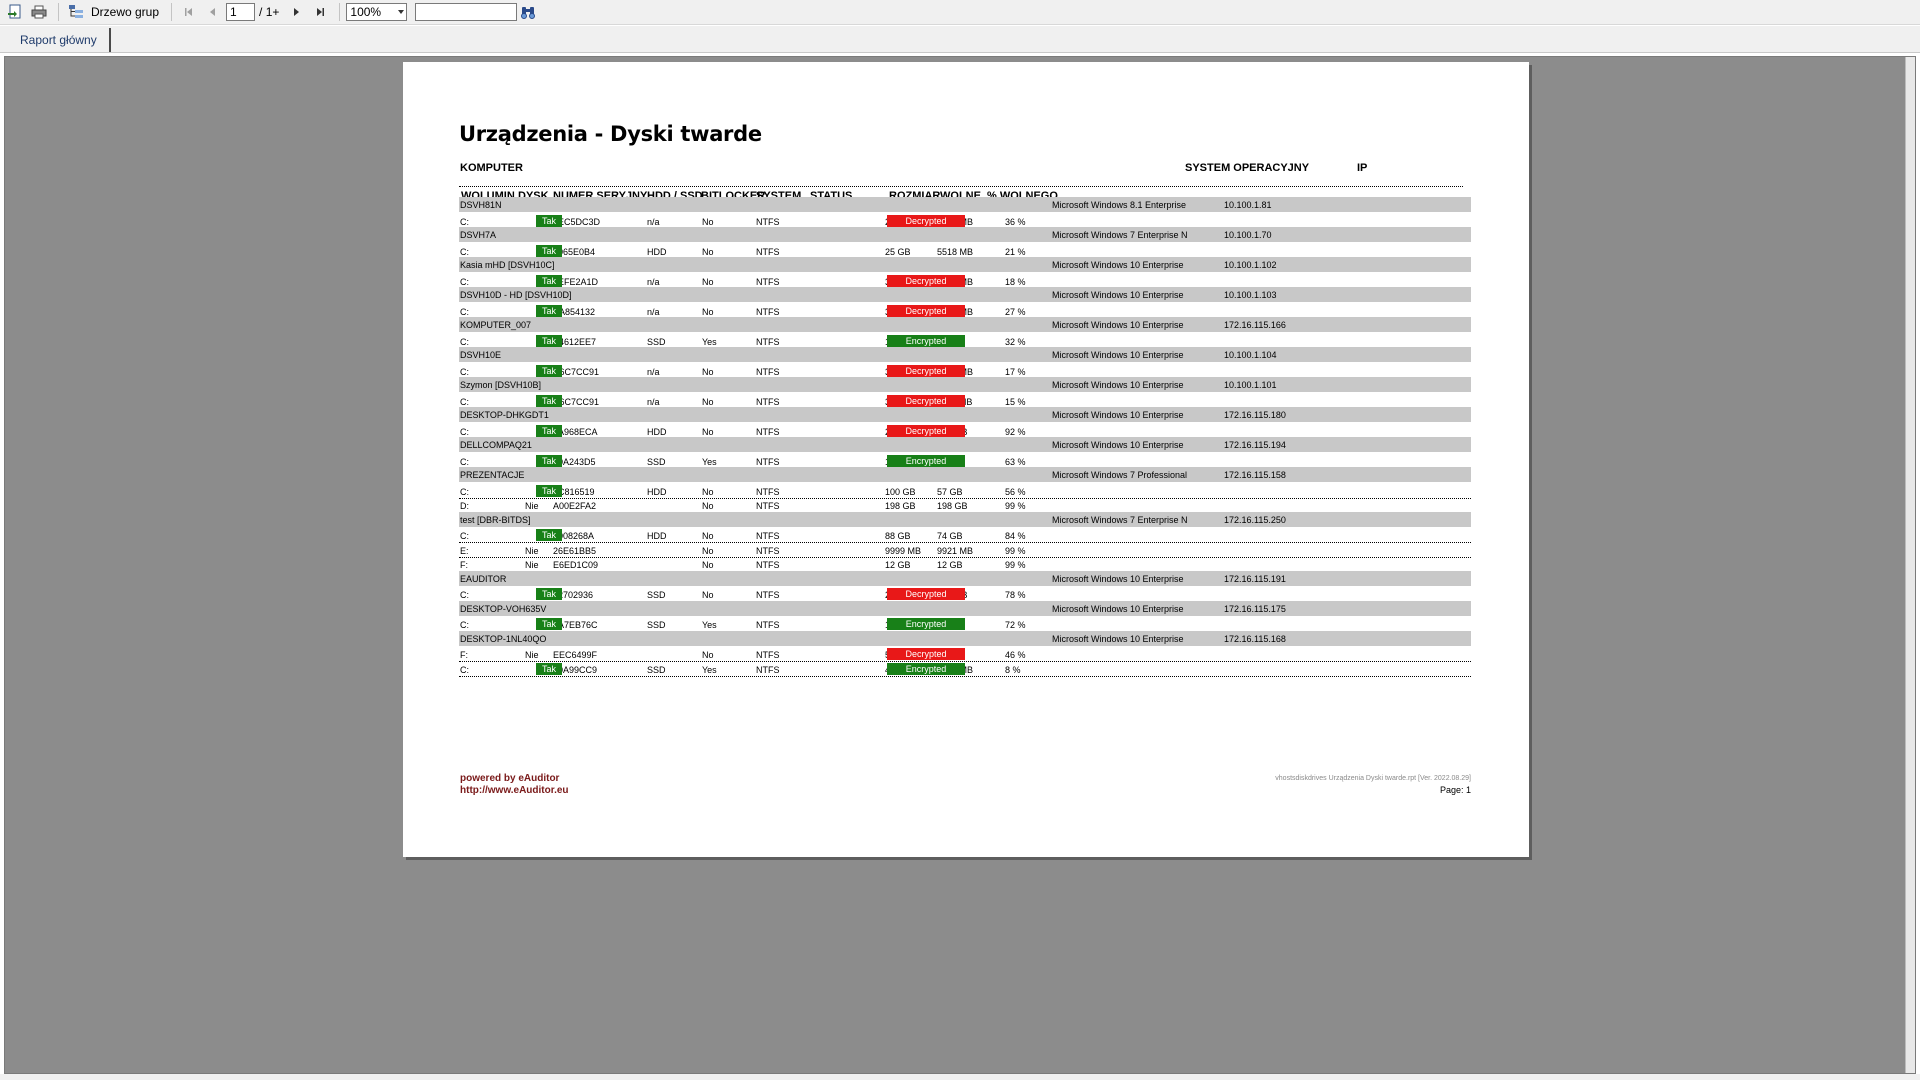 Image resolution: width=1920 pixels, height=1080 pixels. What do you see at coordinates (496, 325) in the screenshot?
I see `computer-name: KOMPUTER_007` at bounding box center [496, 325].